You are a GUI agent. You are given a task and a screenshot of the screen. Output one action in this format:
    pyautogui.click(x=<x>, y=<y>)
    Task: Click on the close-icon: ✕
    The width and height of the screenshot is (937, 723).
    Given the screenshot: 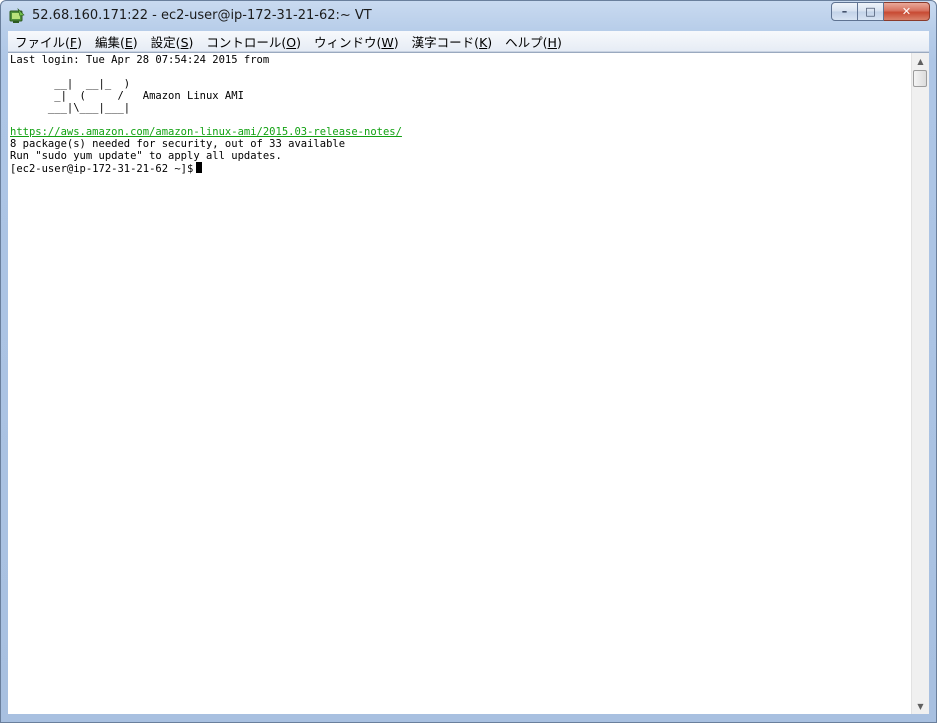 What is the action you would take?
    pyautogui.click(x=906, y=11)
    